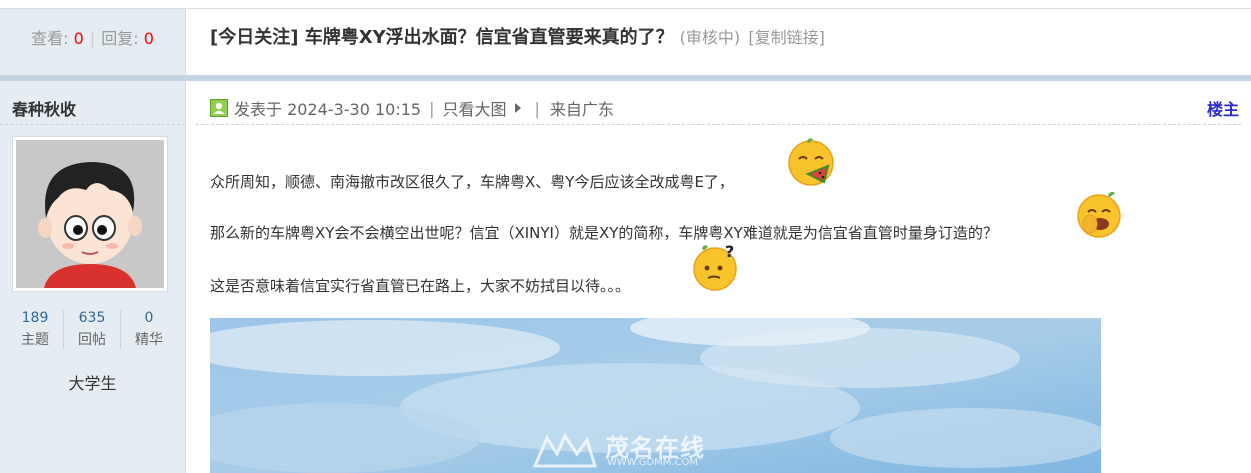 This screenshot has width=1251, height=473. I want to click on author-stat-replies: 635 回帖, so click(92, 329).